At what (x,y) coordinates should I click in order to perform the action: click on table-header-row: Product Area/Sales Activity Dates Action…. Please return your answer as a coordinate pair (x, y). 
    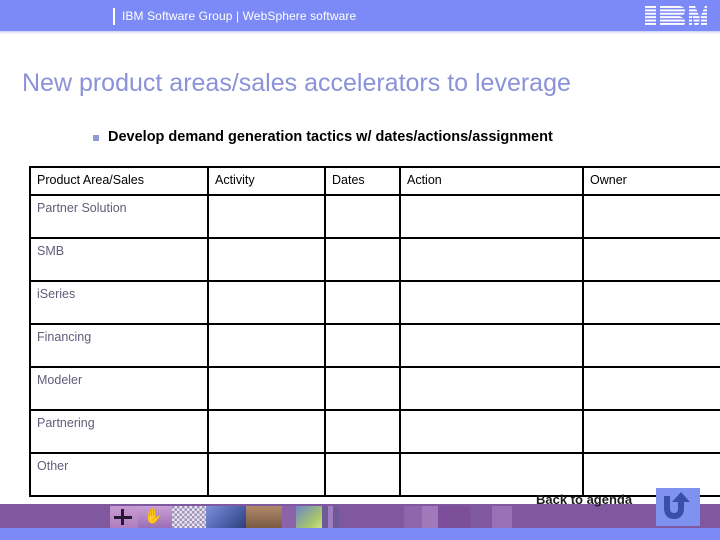
    Looking at the image, I should click on (374, 181).